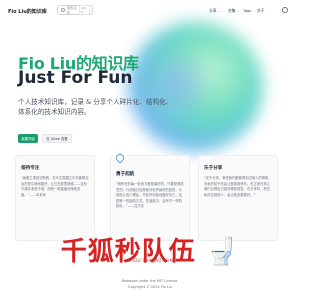  I want to click on view-on-gitee-button: 在 Gitee 查看, so click(57, 138).